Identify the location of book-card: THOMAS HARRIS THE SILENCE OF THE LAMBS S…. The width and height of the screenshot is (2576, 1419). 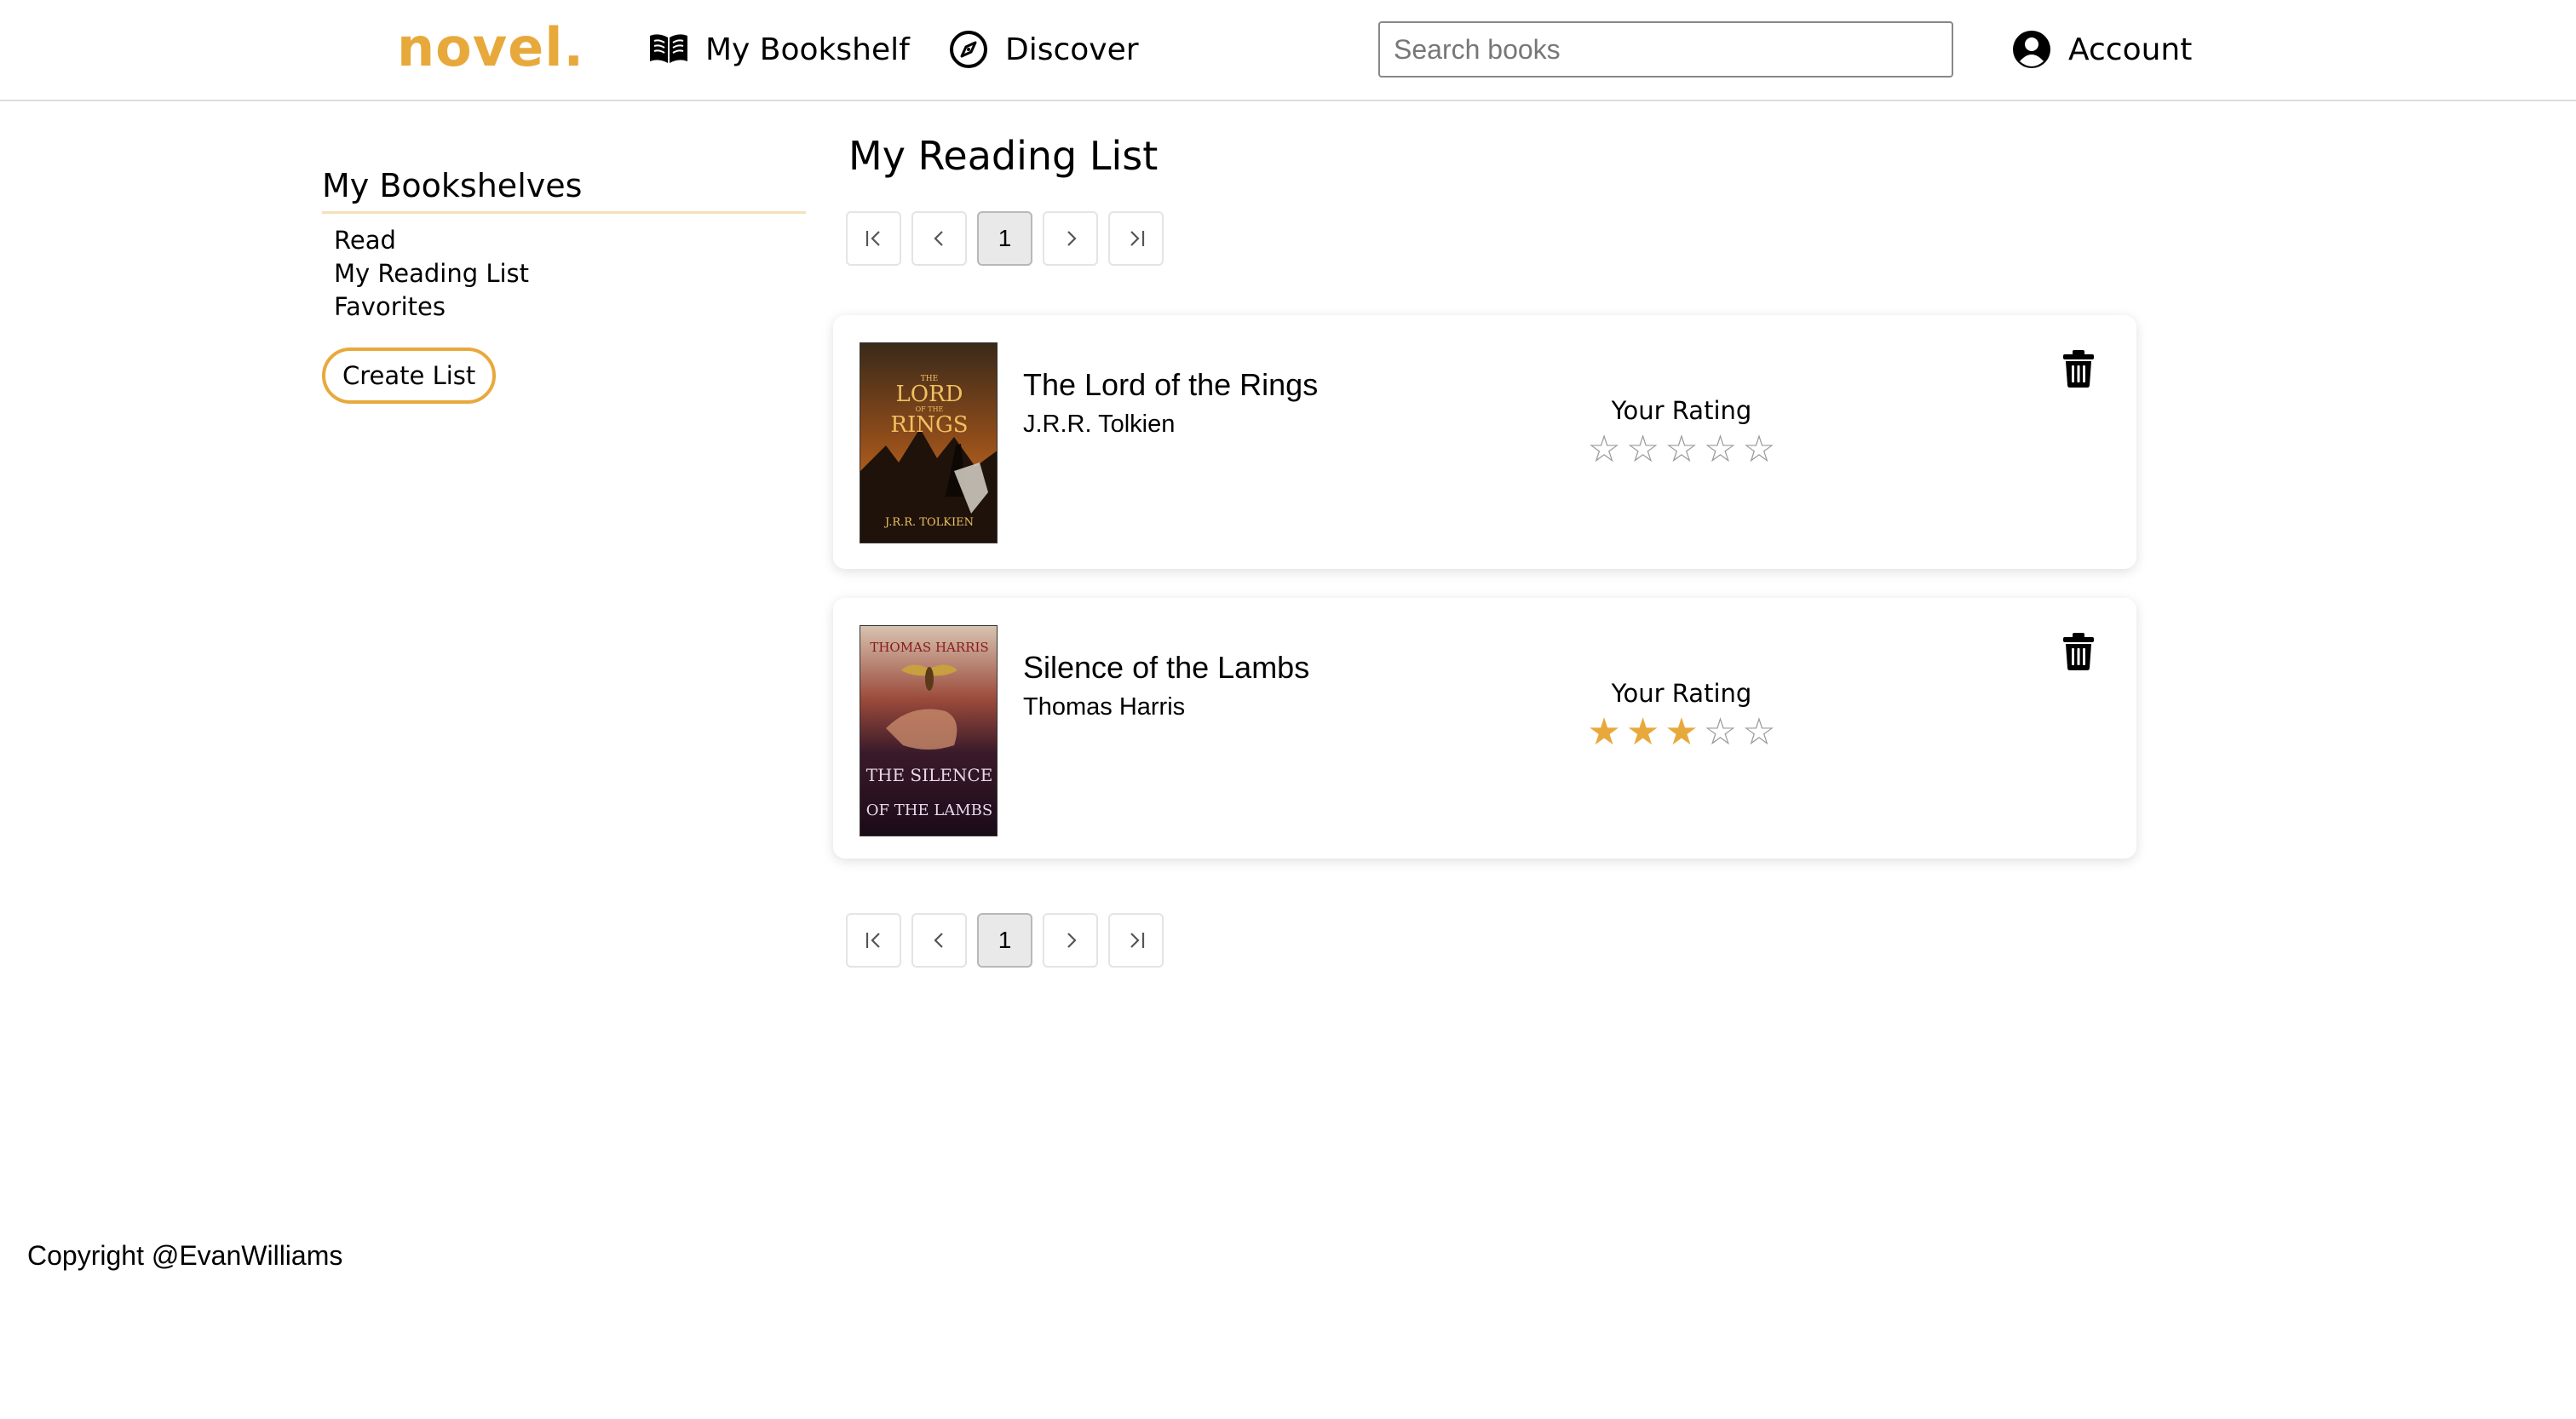
(1485, 729).